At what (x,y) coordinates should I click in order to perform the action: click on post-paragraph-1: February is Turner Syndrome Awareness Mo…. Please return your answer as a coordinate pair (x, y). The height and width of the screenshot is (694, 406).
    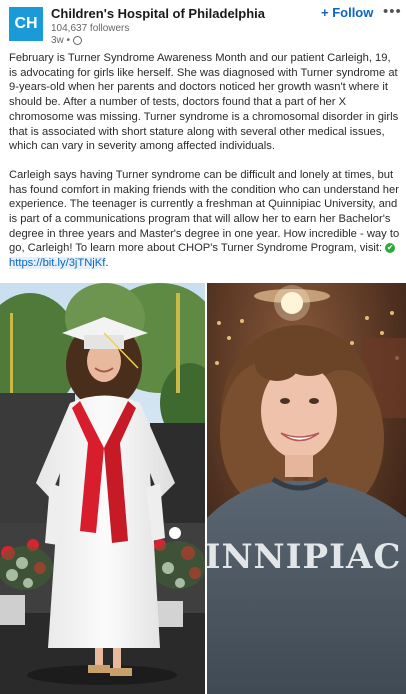
    Looking at the image, I should click on (204, 102).